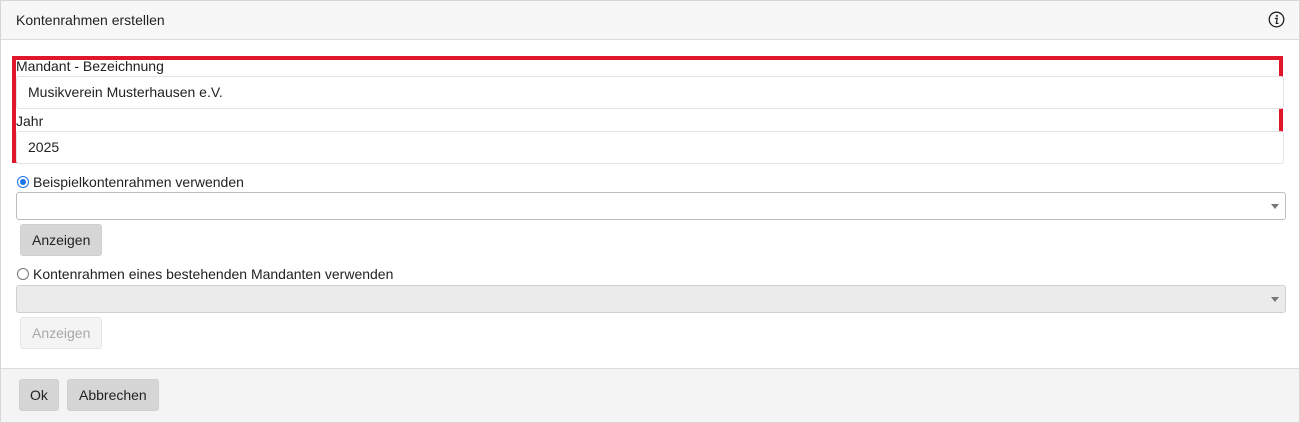  I want to click on option-beispiel: Beispielkontenrahmen verwenden, so click(130, 182).